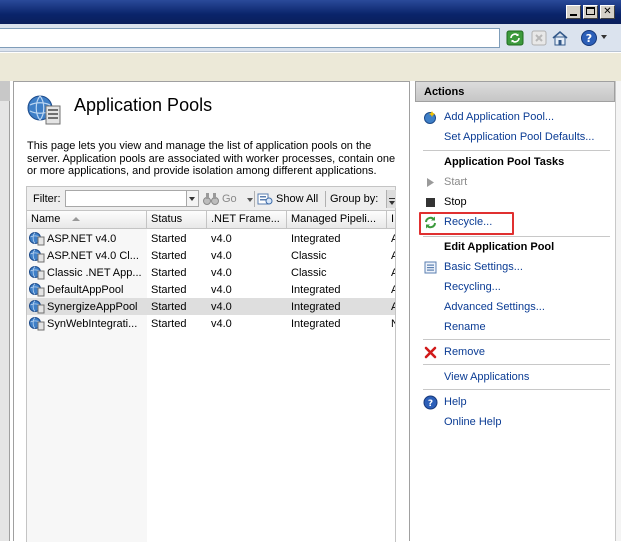 The image size is (621, 542). I want to click on view-applications-action: View Applications, so click(515, 378).